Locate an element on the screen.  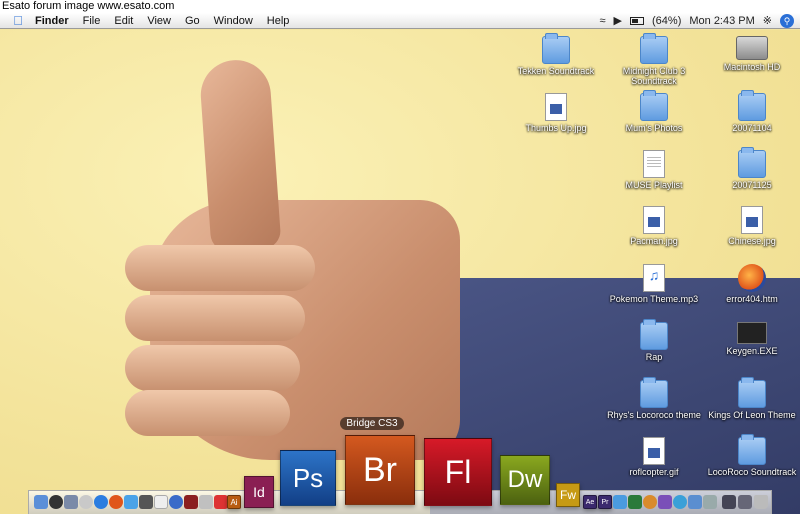
menu-help: Help is located at coordinates (278, 21).